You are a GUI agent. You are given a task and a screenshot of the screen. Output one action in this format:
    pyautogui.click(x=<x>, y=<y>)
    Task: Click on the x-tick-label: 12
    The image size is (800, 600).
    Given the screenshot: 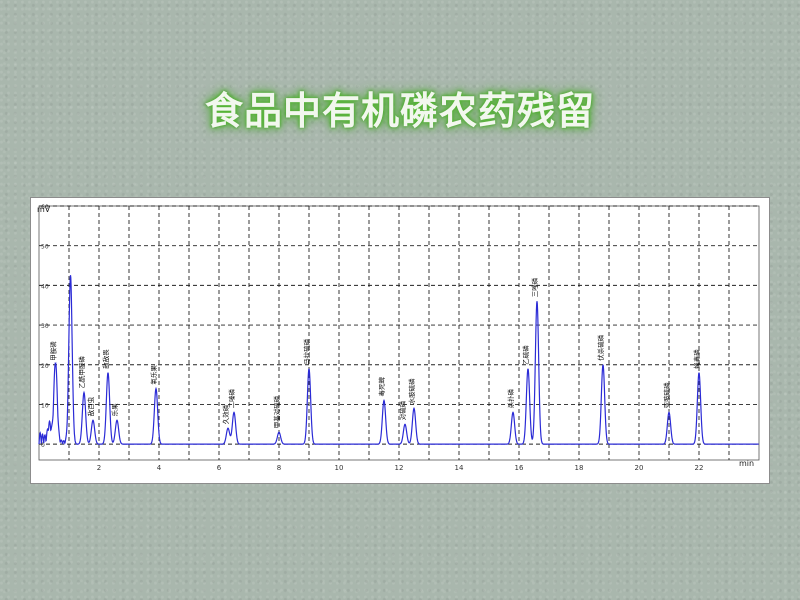 What is the action you would take?
    pyautogui.click(x=399, y=468)
    